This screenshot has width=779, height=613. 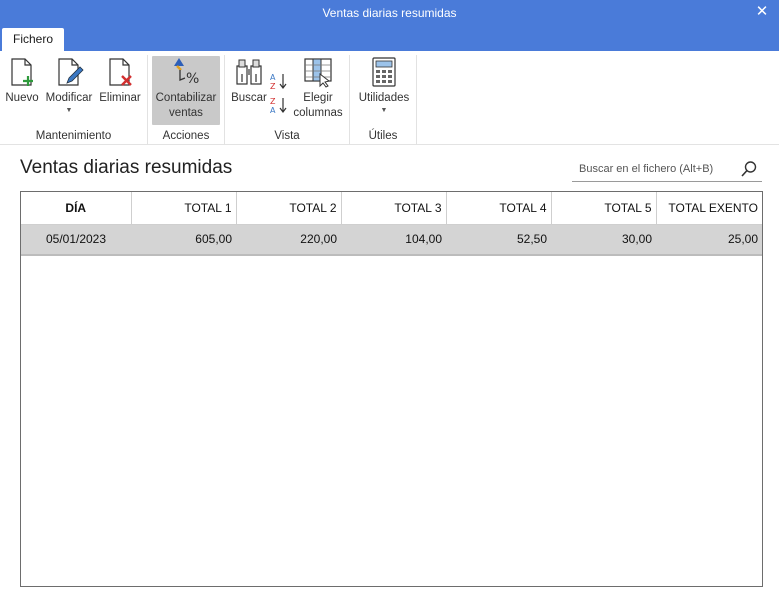 What do you see at coordinates (186, 90) in the screenshot?
I see `contabilizar-ventas-button: % Contabilizar ventas` at bounding box center [186, 90].